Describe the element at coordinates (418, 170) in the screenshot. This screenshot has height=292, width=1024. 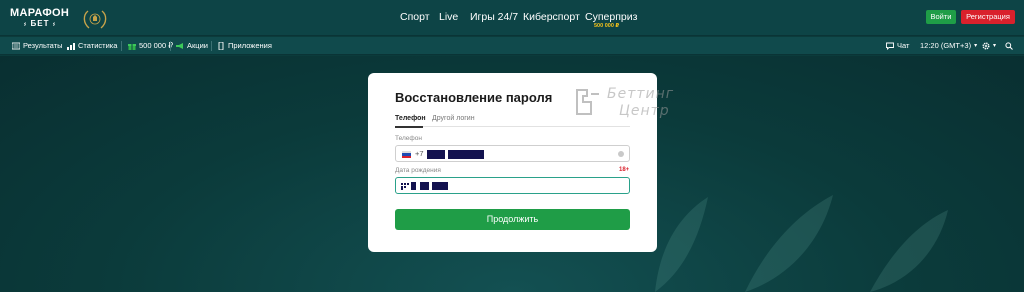
I see `dob-field-label: Дата рождения` at that location.